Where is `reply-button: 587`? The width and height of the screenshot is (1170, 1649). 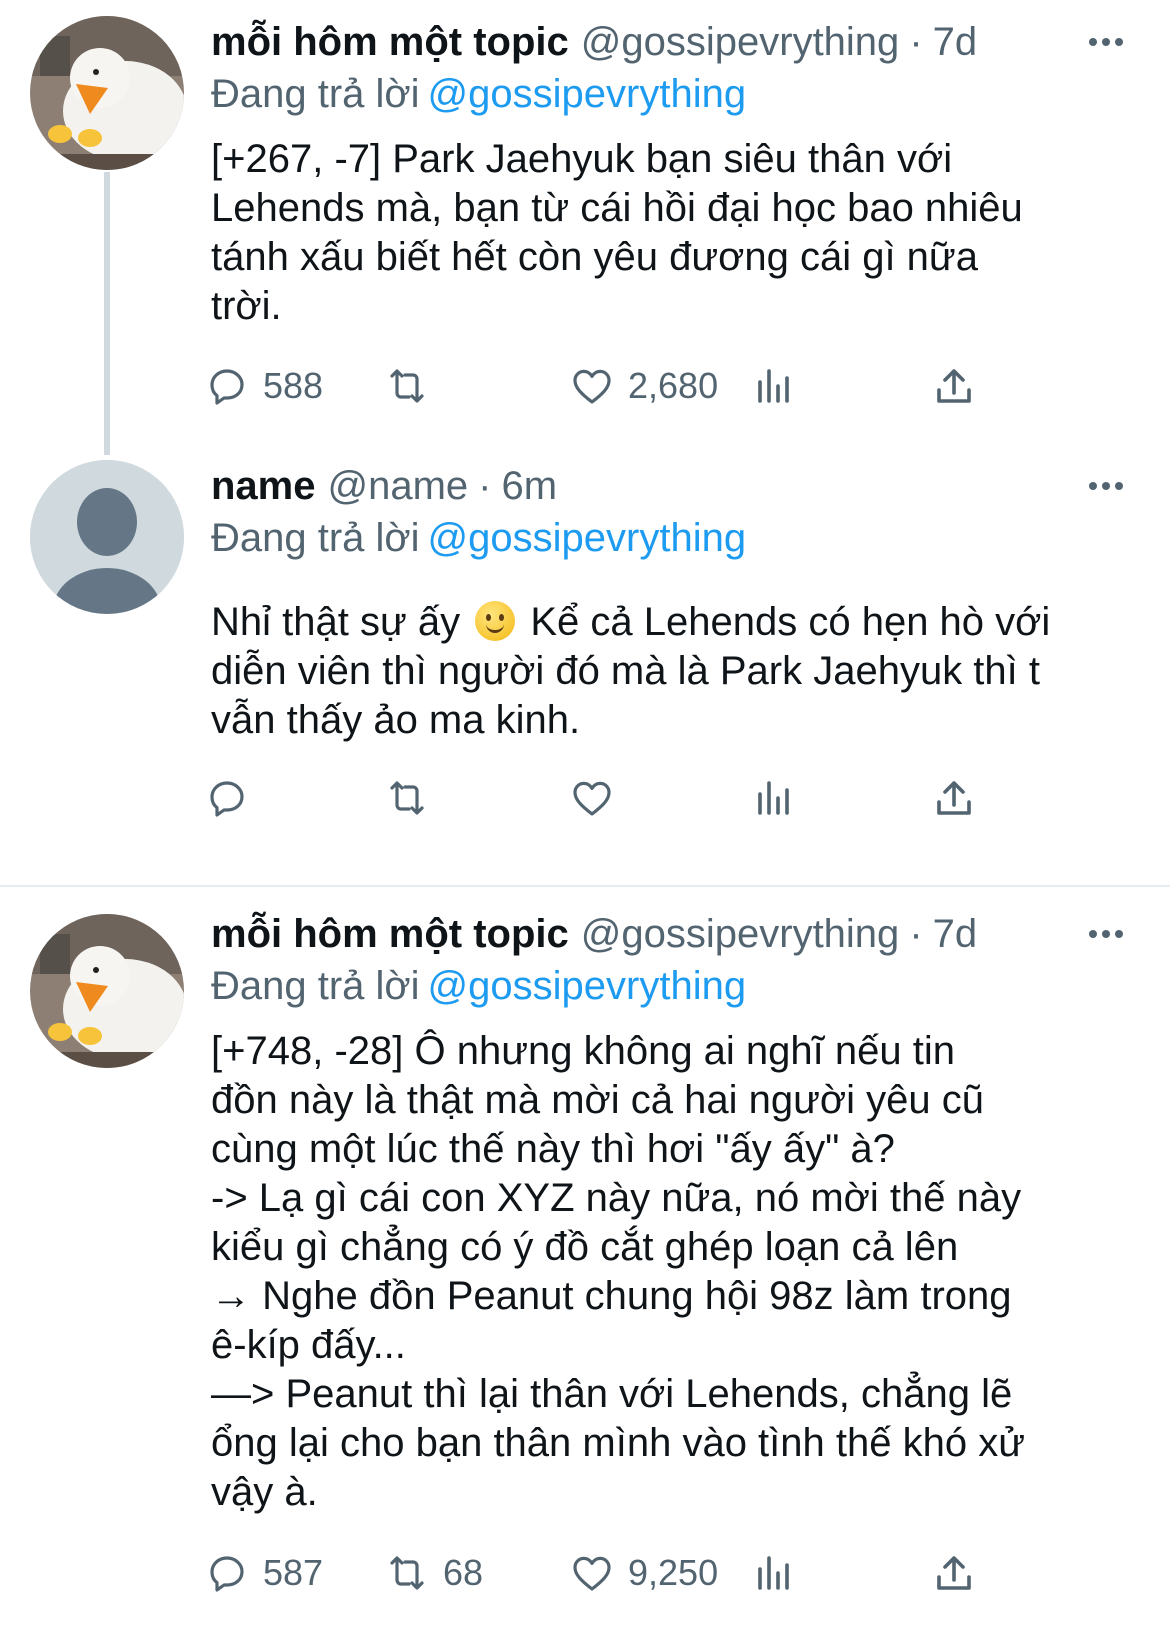 reply-button: 587 is located at coordinates (263, 1573).